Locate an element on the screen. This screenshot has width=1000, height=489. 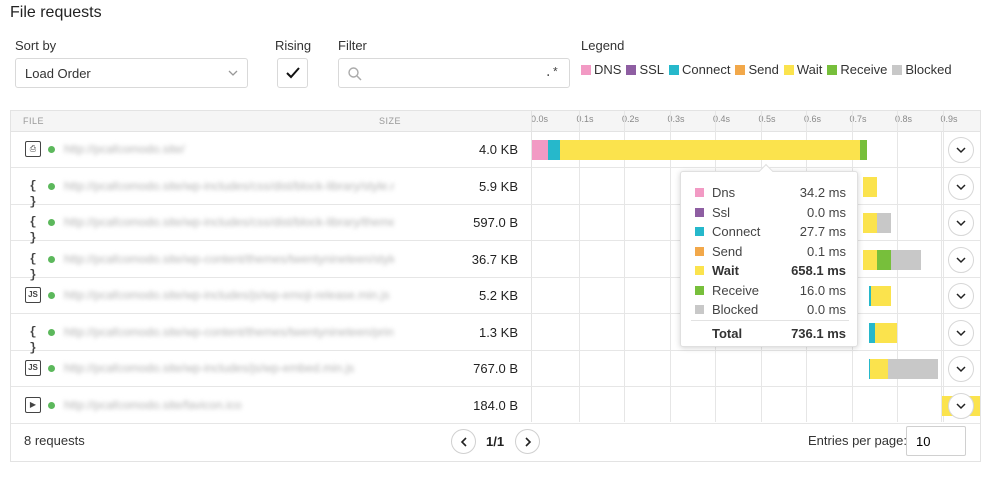
page-indicator: 1/1 is located at coordinates (495, 441).